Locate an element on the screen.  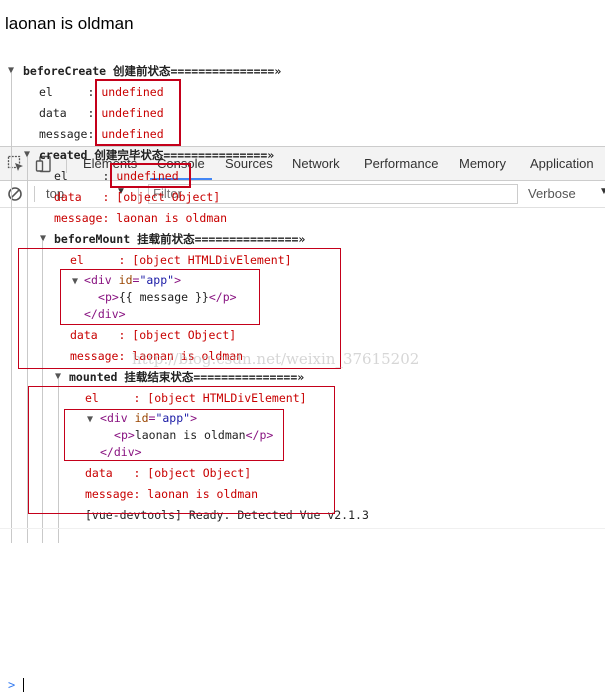
log-line: data : [object Object] is located at coordinates (137, 197).